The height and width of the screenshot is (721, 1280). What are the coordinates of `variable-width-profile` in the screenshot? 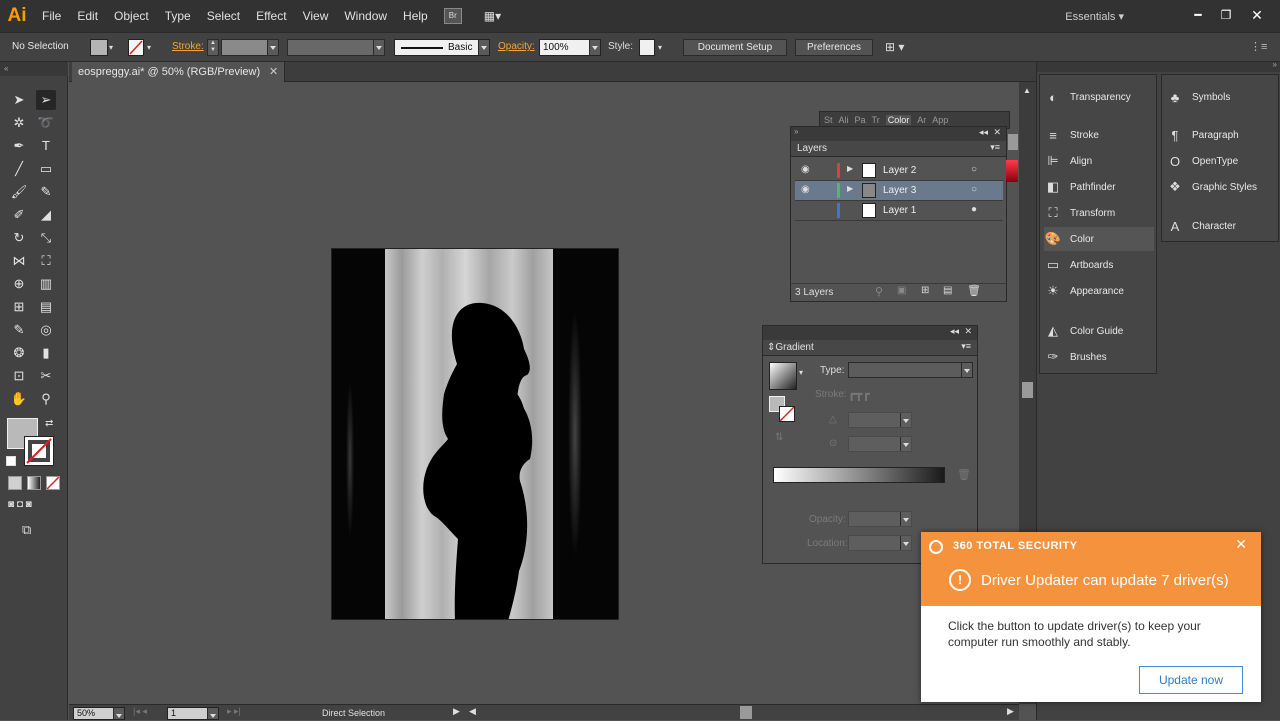 It's located at (336, 47).